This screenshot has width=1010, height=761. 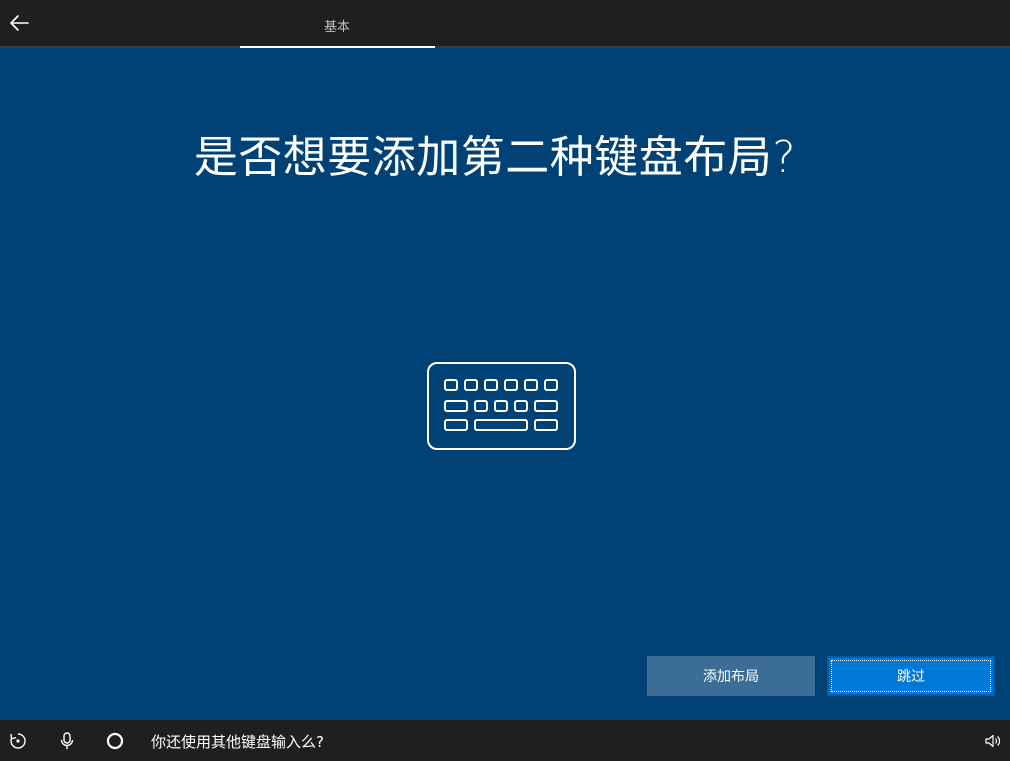 I want to click on accessibility-icon, so click(x=18, y=741).